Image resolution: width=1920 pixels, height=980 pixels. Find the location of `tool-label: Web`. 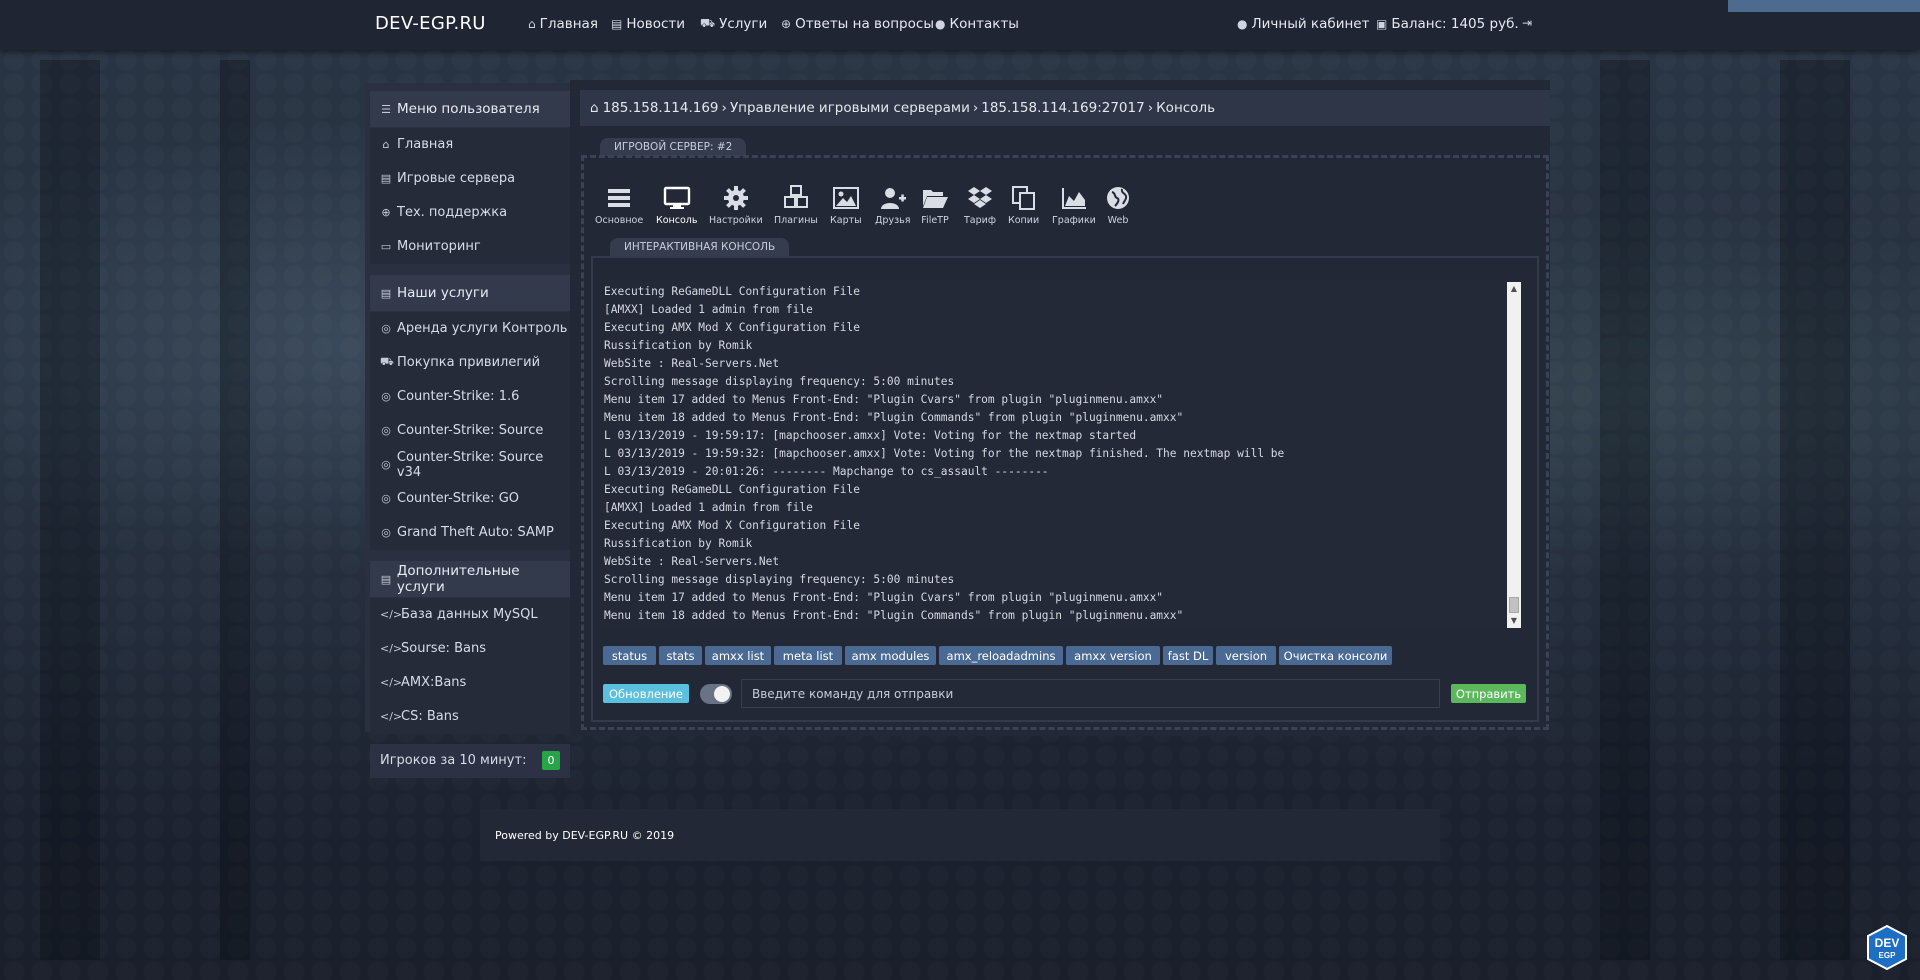

tool-label: Web is located at coordinates (1118, 220).